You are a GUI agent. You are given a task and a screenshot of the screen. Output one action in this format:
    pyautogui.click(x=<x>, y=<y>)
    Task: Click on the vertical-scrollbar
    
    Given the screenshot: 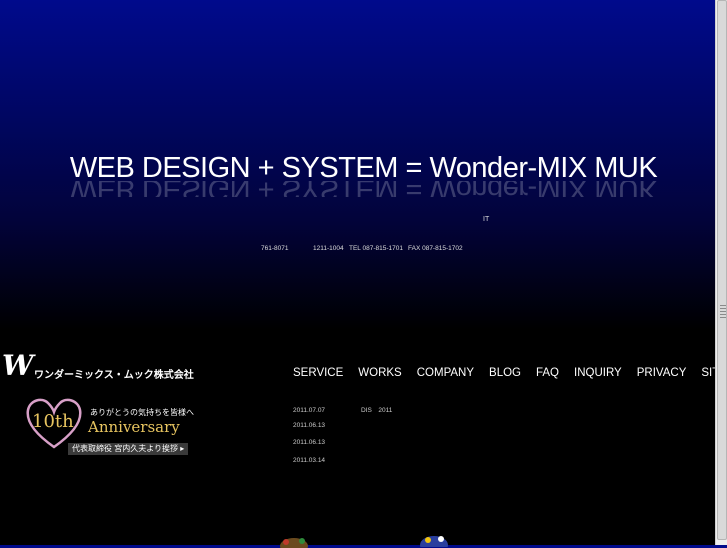 What is the action you would take?
    pyautogui.click(x=721, y=272)
    